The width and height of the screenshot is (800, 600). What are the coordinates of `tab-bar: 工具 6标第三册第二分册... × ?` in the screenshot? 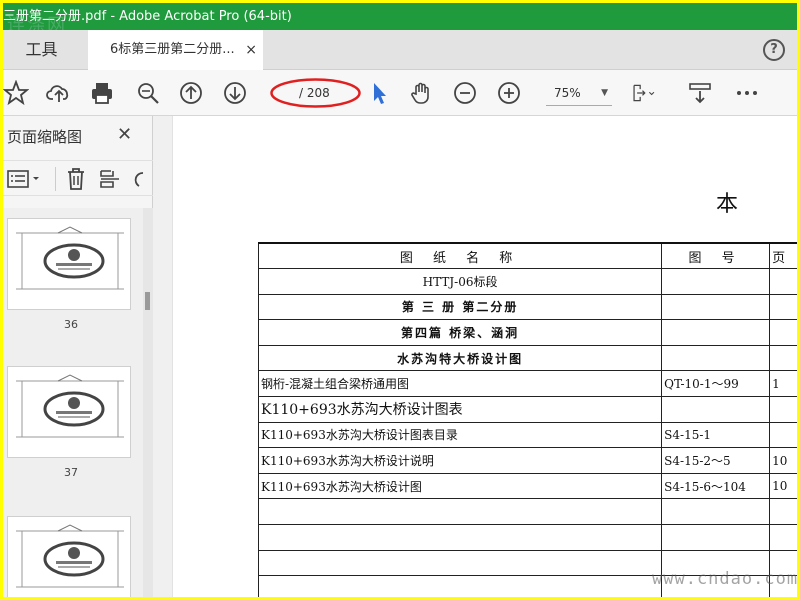 It's located at (400, 50).